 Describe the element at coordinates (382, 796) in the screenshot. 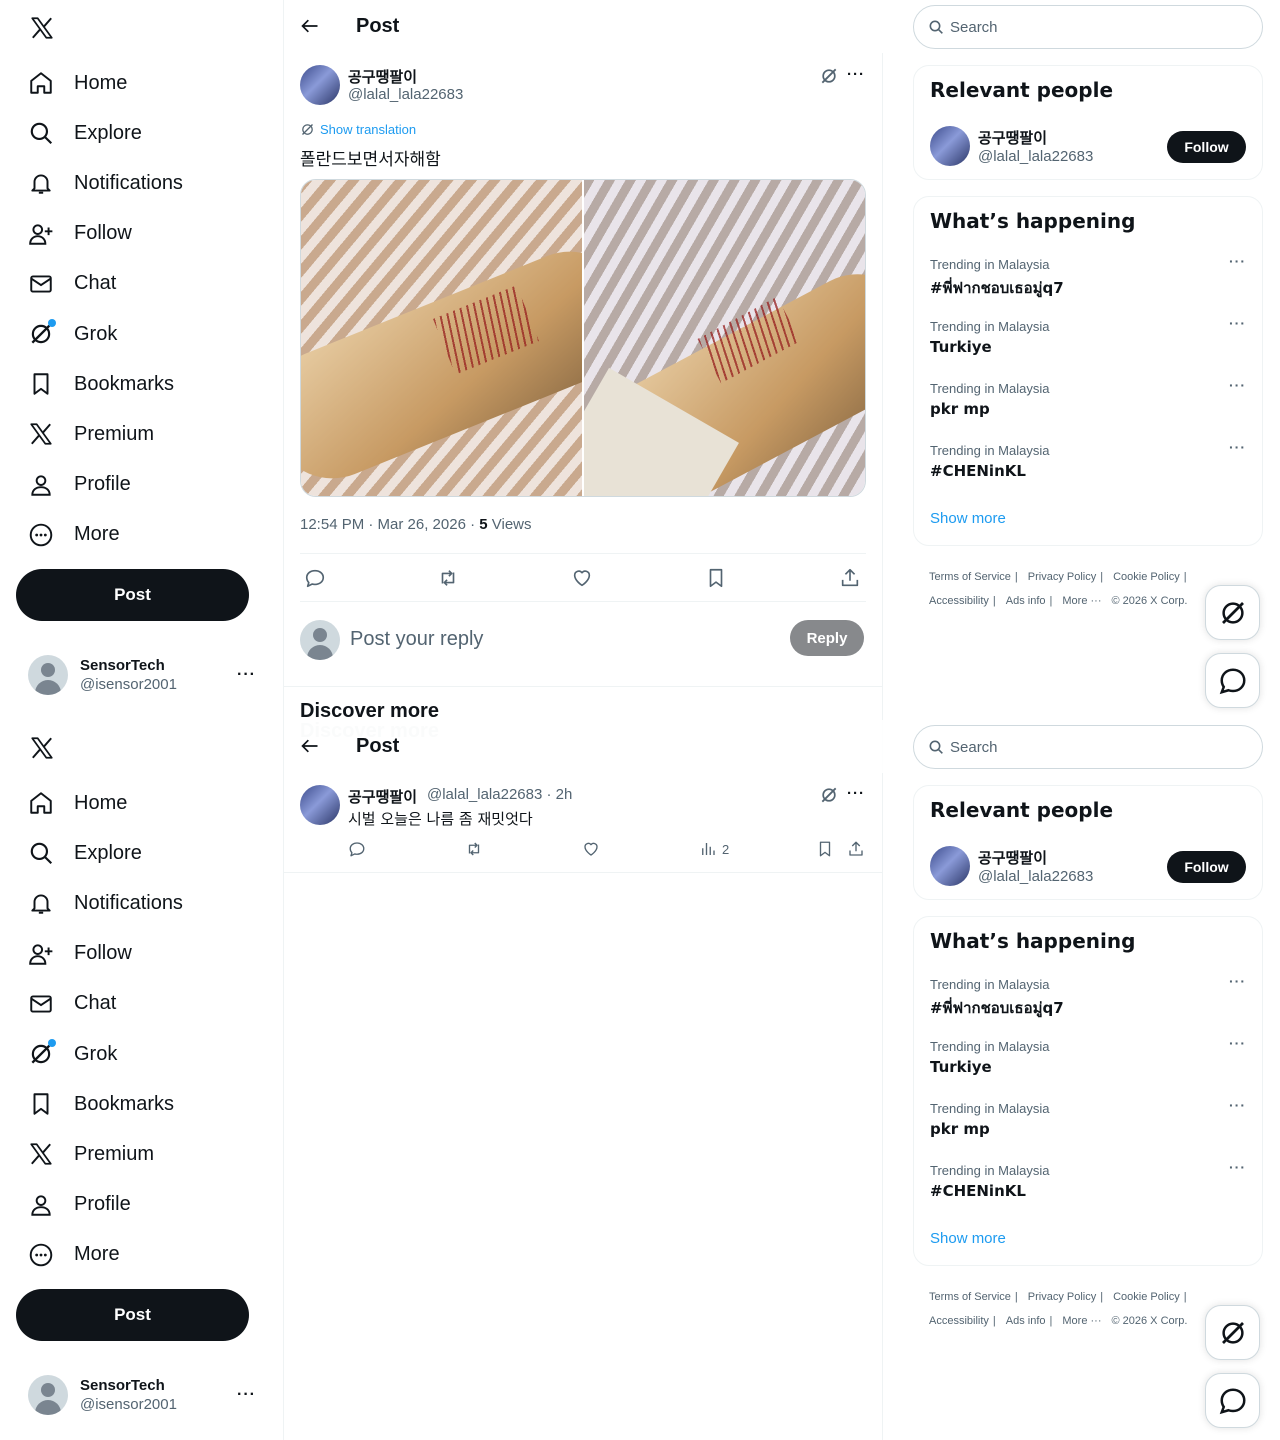

I see `tweet-author-name: 공구땡팔이` at that location.